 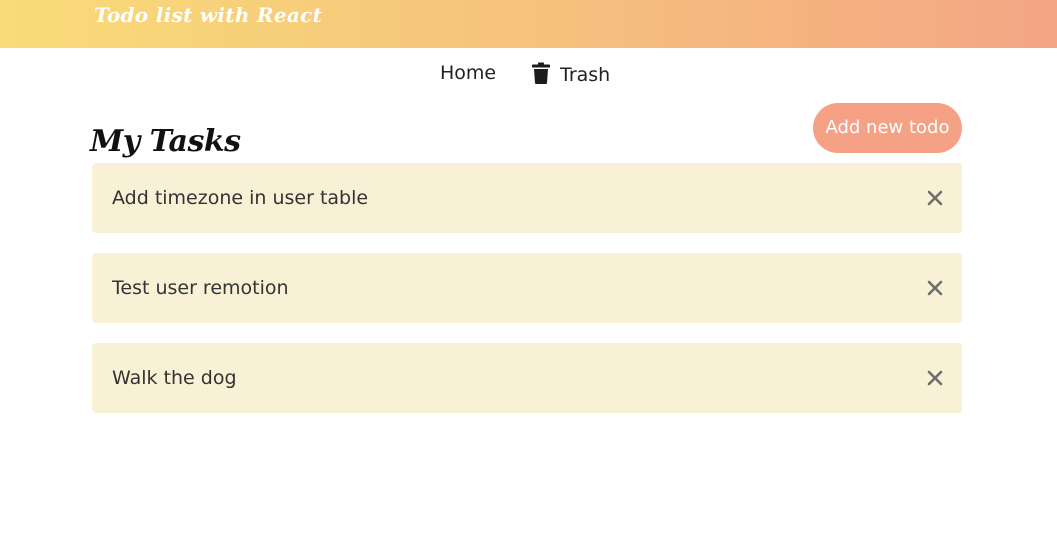 I want to click on page-title: My Tasks, so click(x=165, y=142).